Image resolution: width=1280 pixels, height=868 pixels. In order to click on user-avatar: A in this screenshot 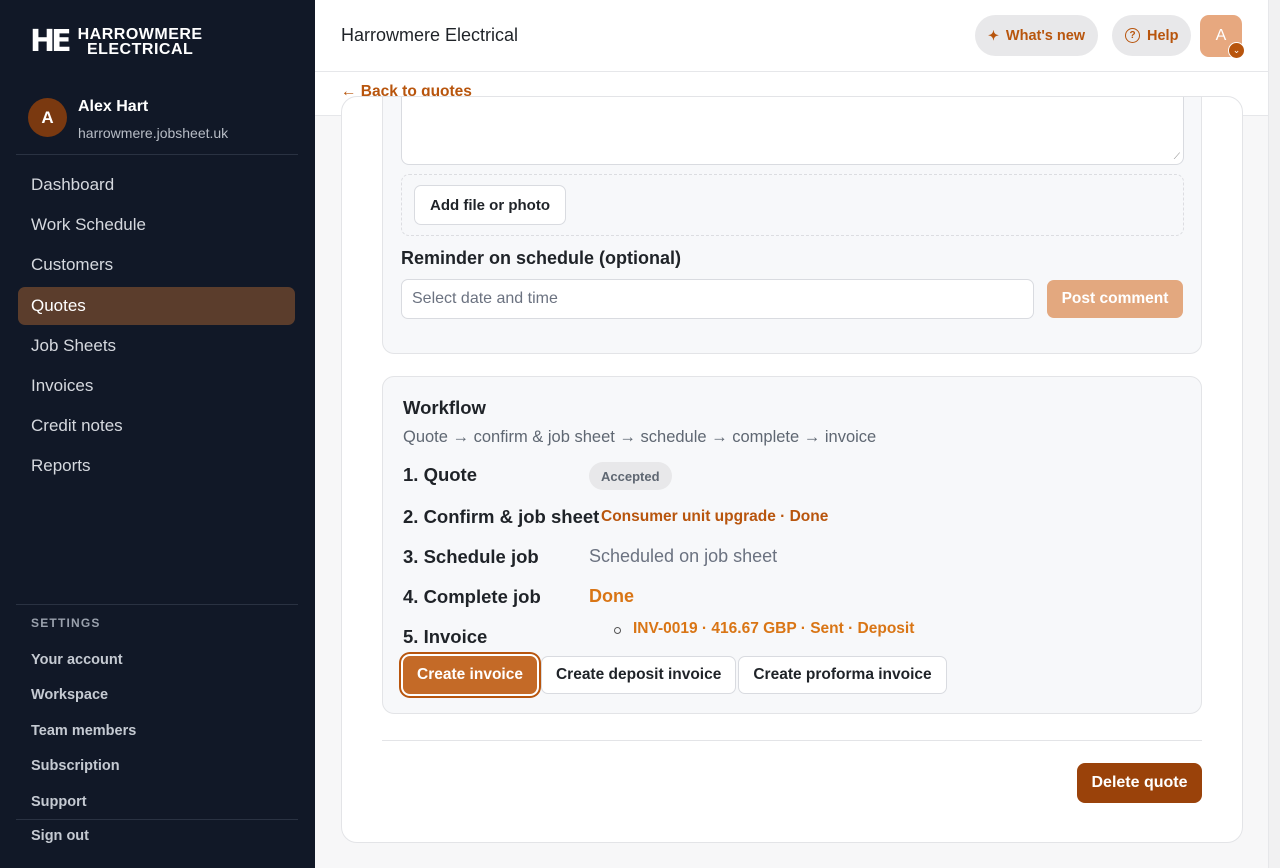, I will do `click(47, 117)`.